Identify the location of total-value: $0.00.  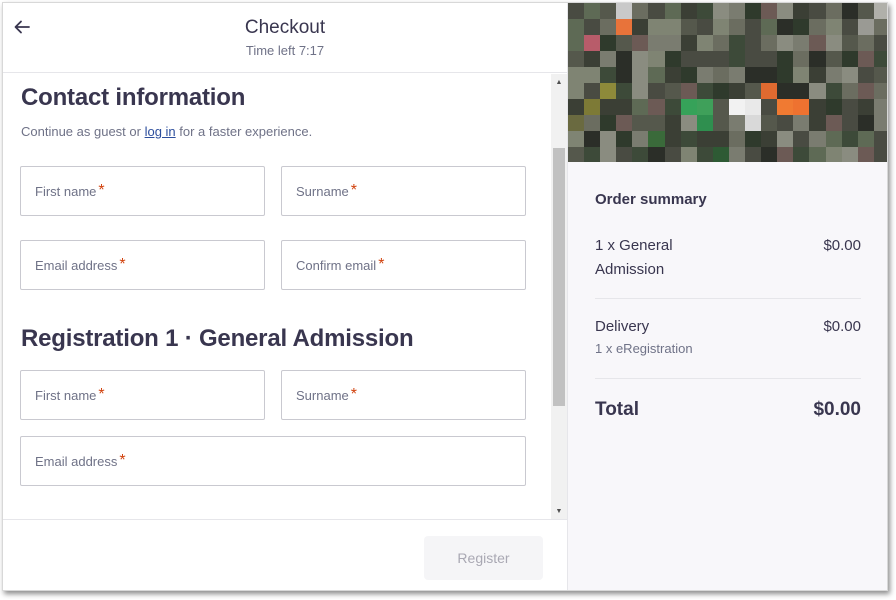
(837, 409).